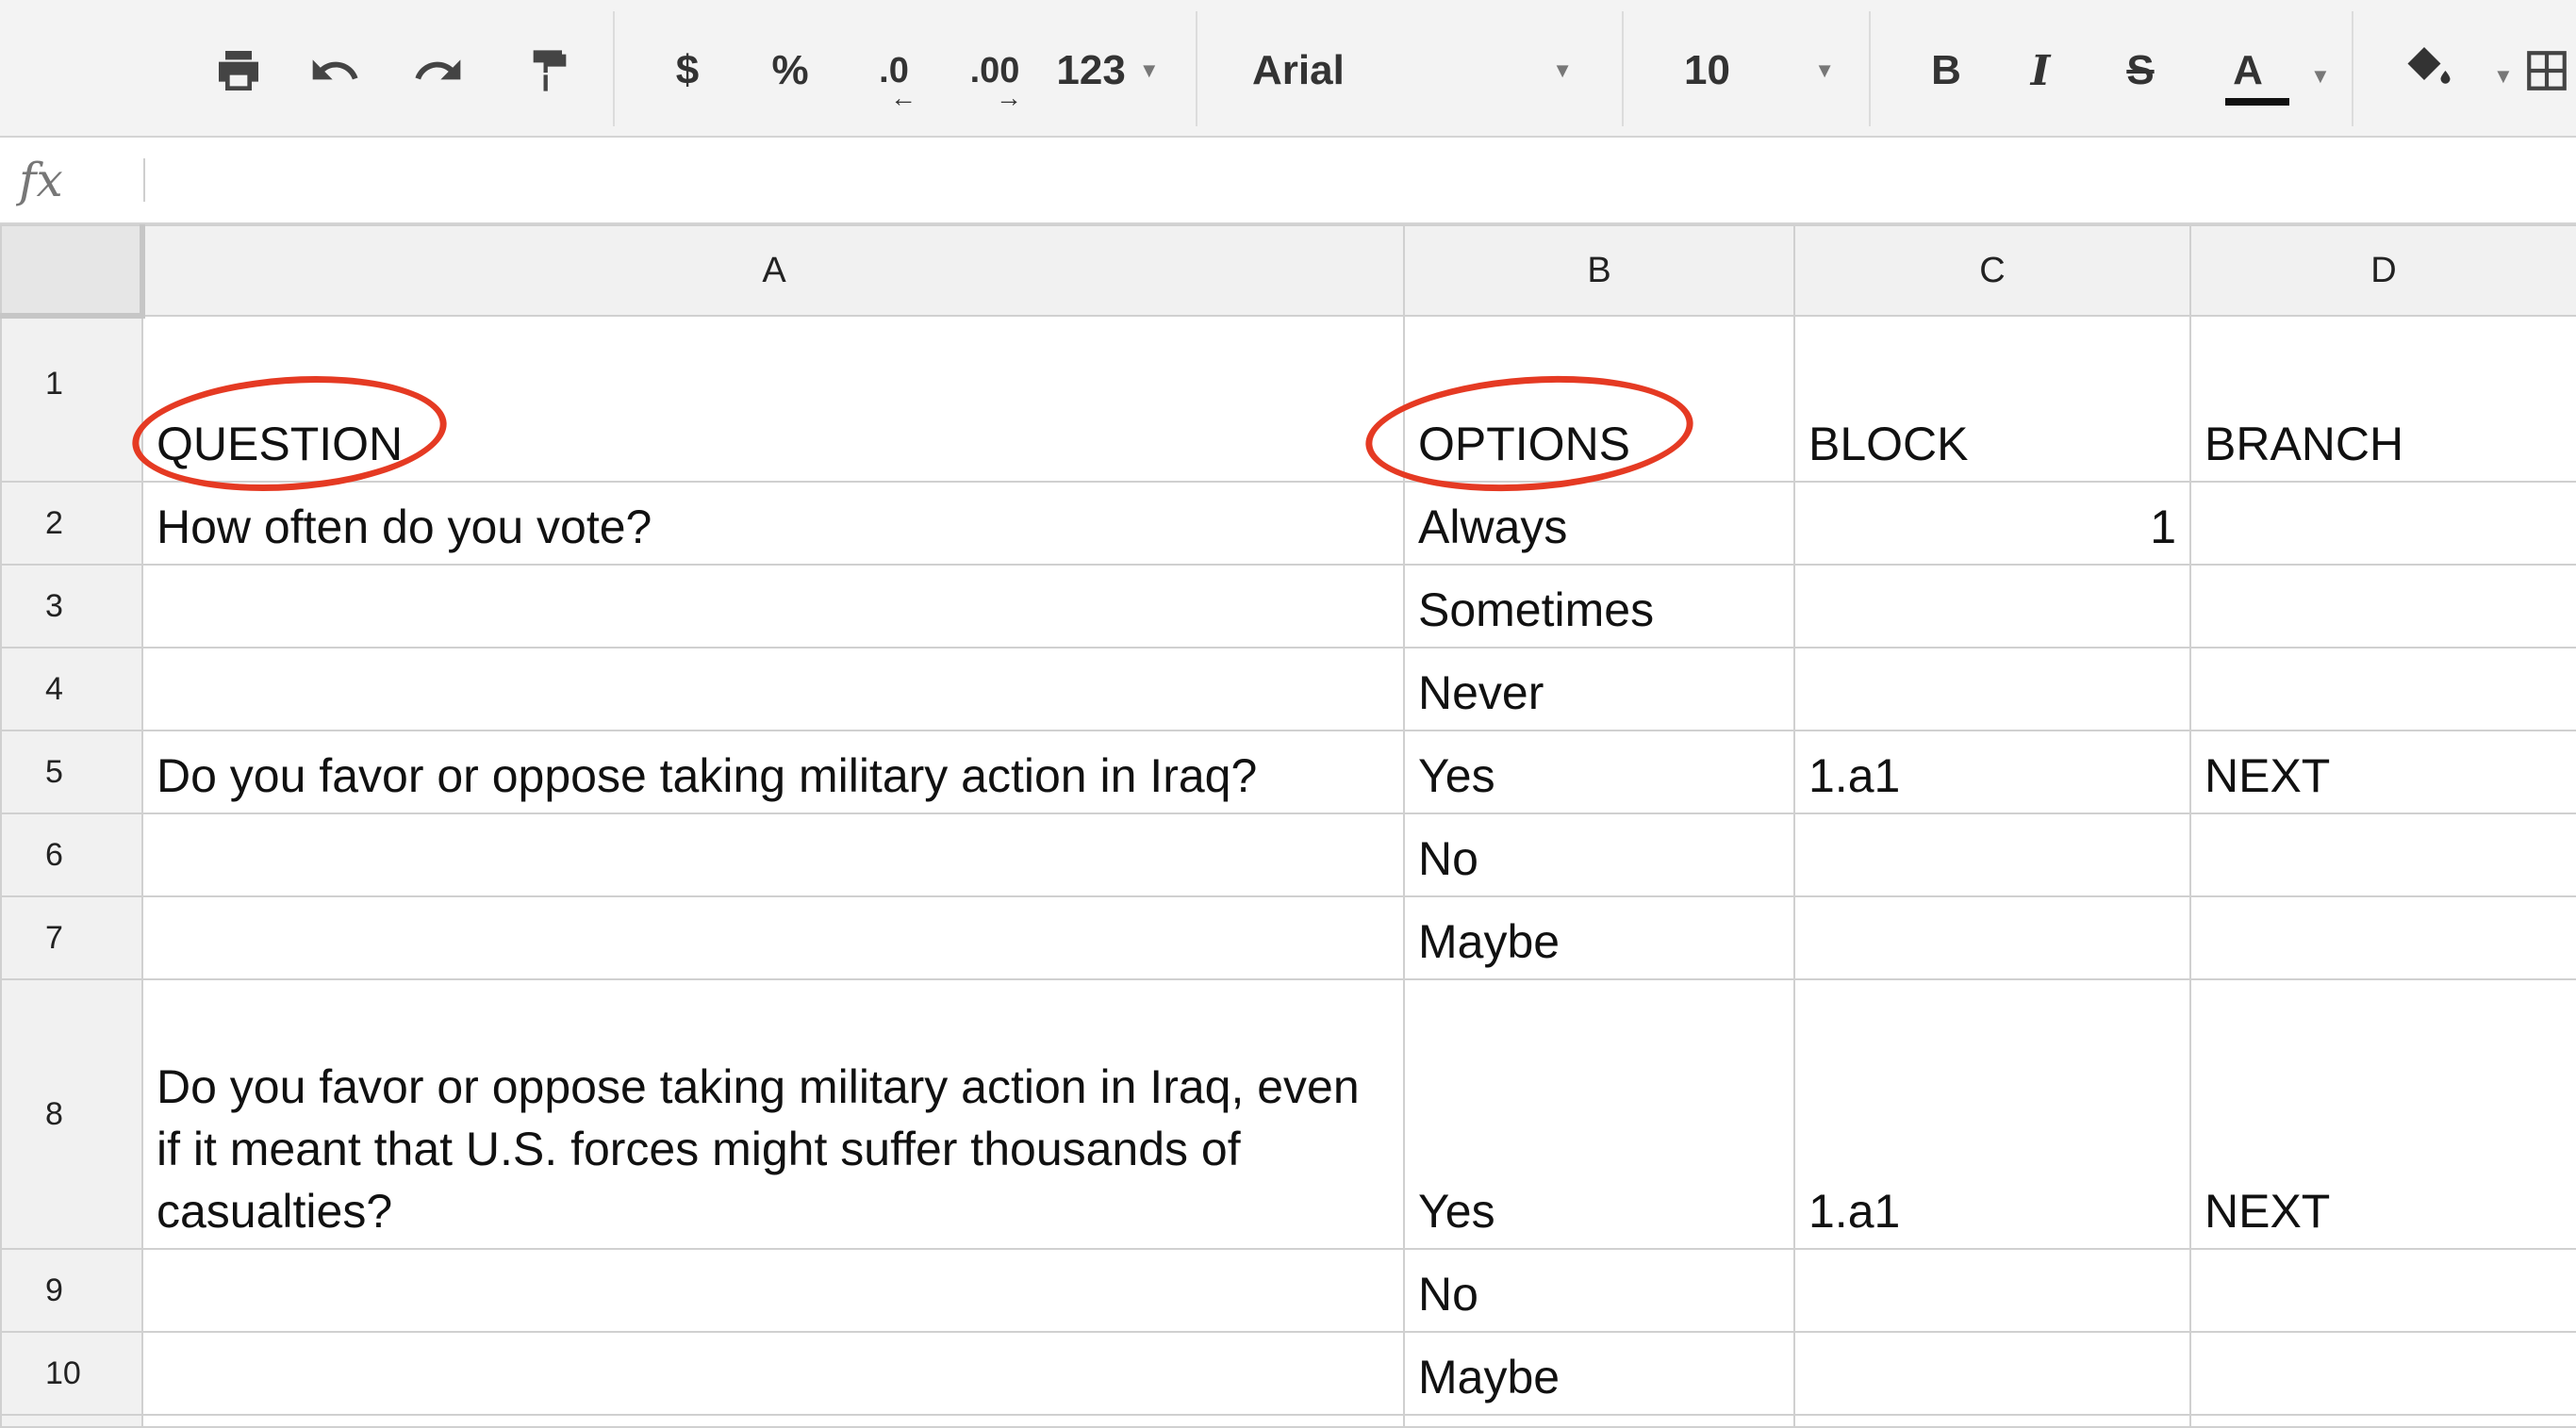 The image size is (2576, 1428). Describe the element at coordinates (1992, 937) in the screenshot. I see `cell-c7` at that location.